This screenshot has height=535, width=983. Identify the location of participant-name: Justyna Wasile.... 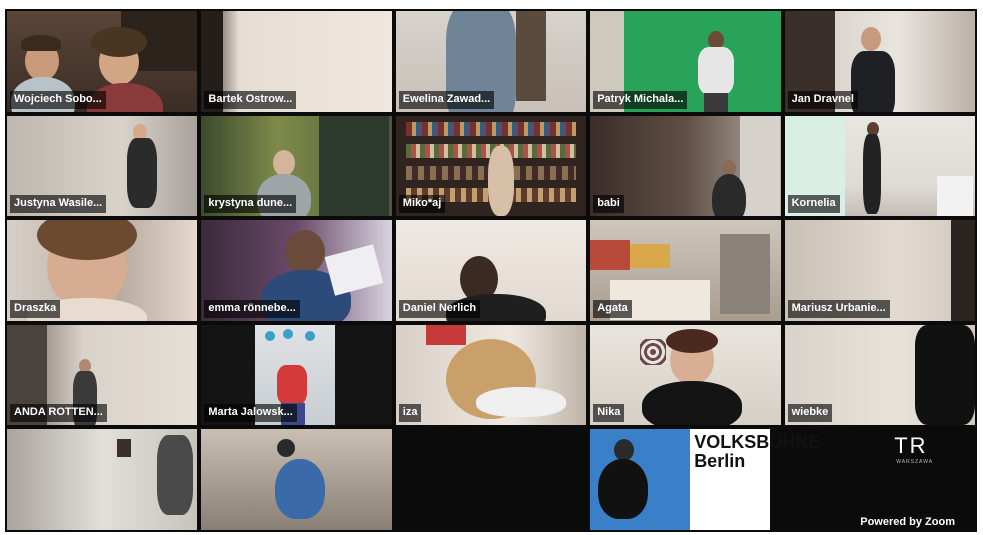
(58, 204).